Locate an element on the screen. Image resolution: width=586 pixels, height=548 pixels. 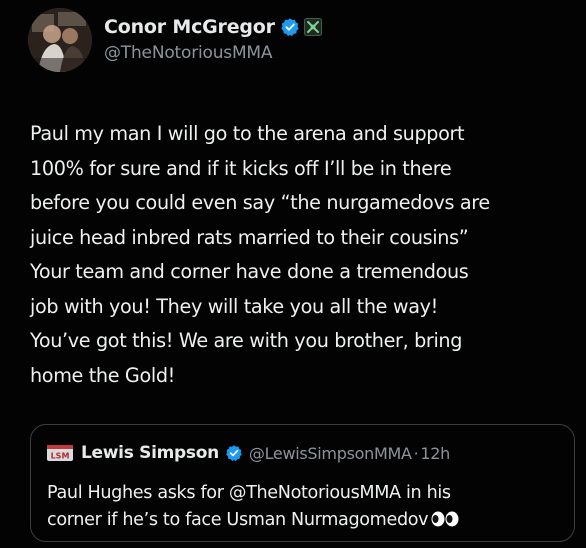
lsm-logo-icon: LSM is located at coordinates (60, 453).